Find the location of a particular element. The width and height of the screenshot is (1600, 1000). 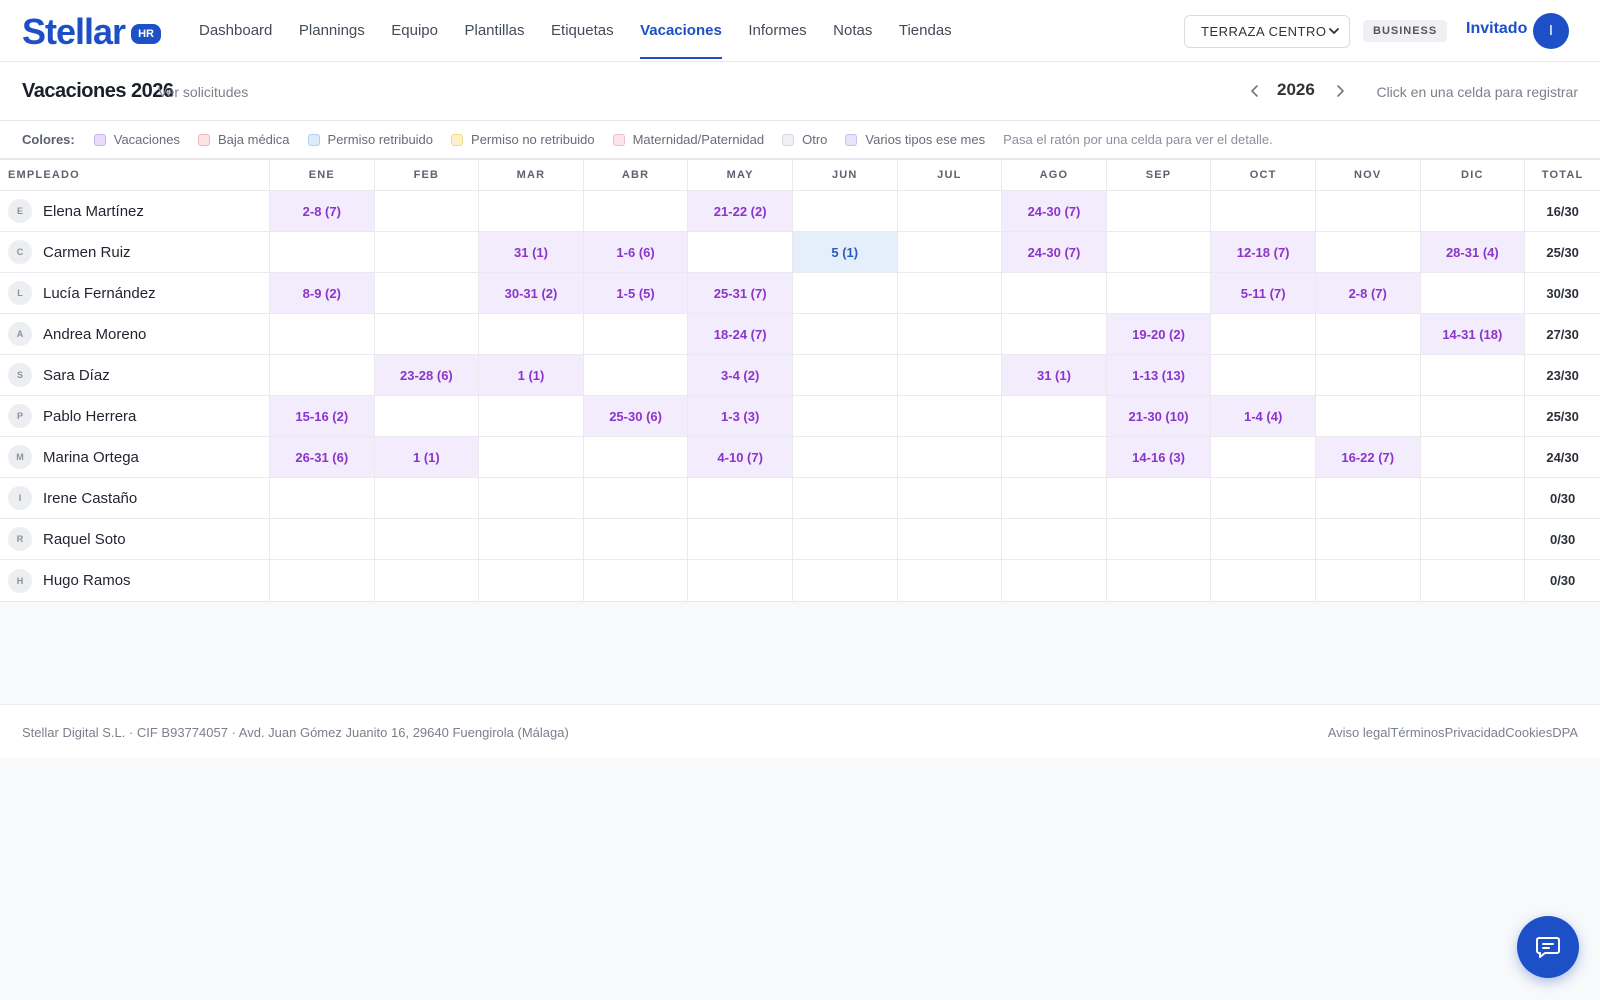

chat-button is located at coordinates (1548, 947).